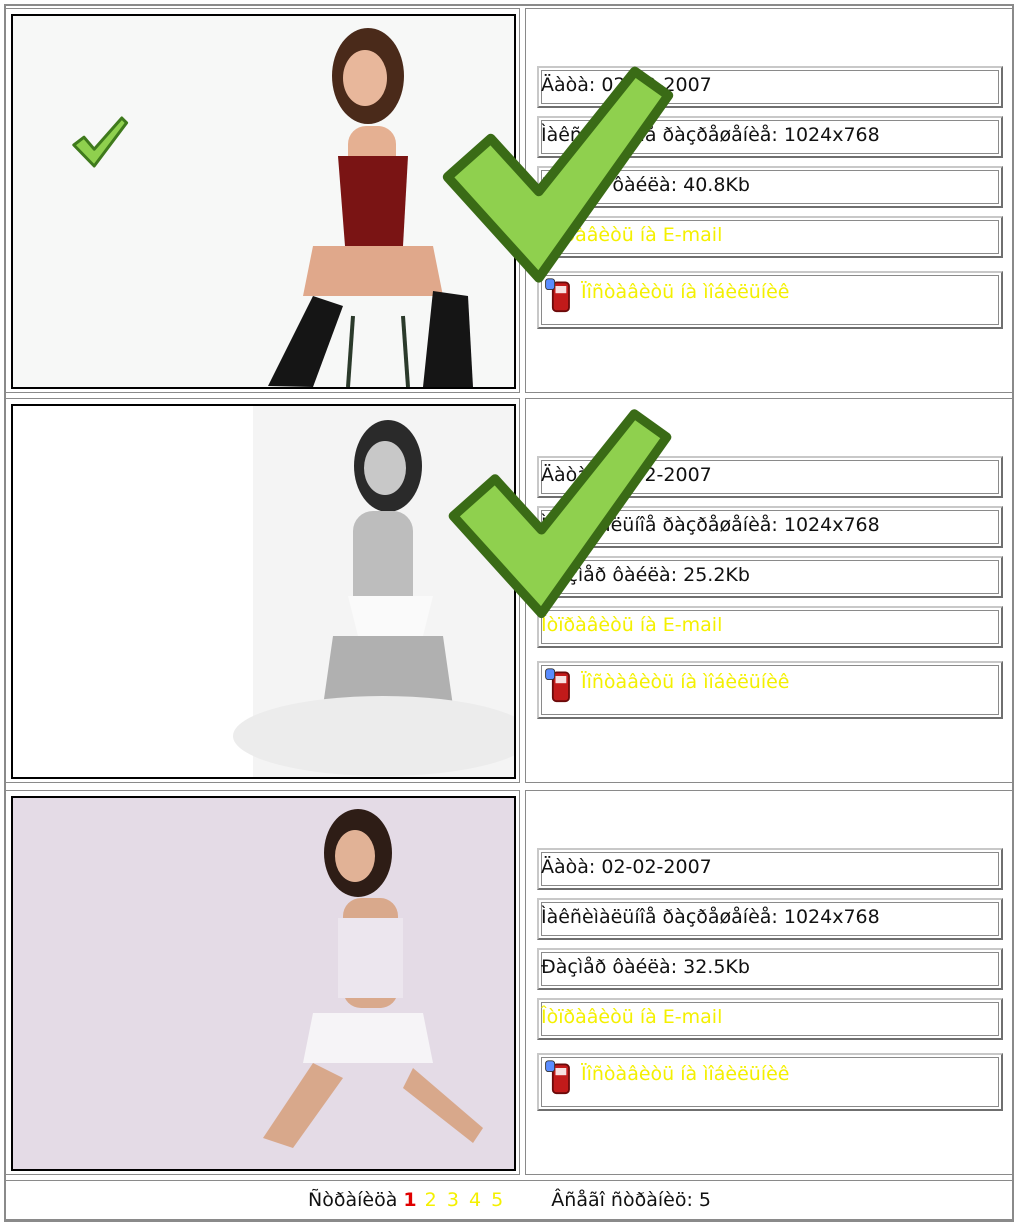 This screenshot has height=1226, width=1020. What do you see at coordinates (353, 1200) in the screenshot?
I see `pagination-label: Ñòðàíèöà` at bounding box center [353, 1200].